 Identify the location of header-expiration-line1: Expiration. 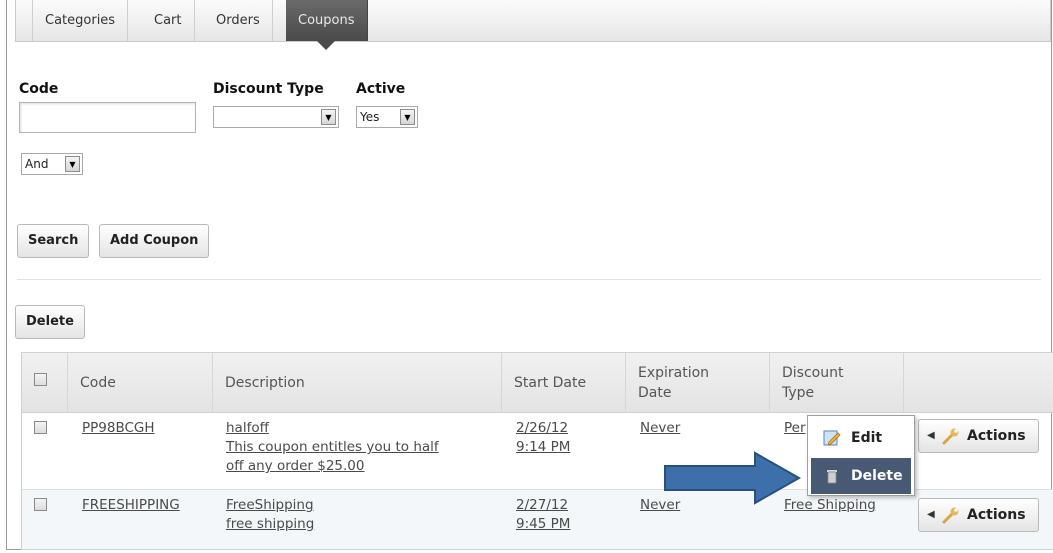
(674, 373).